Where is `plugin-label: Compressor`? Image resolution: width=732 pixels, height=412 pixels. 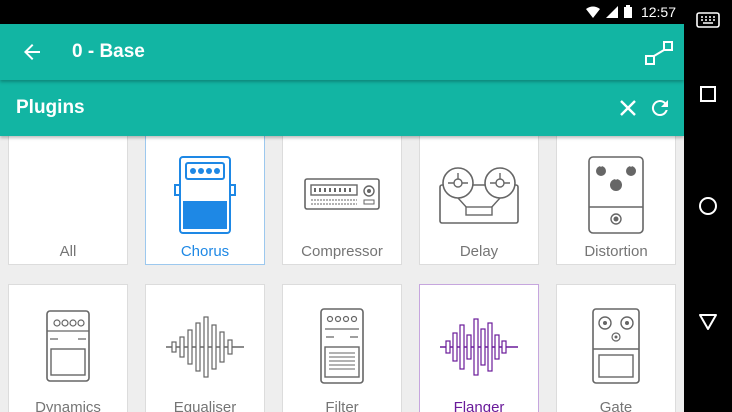
plugin-label: Compressor is located at coordinates (342, 251).